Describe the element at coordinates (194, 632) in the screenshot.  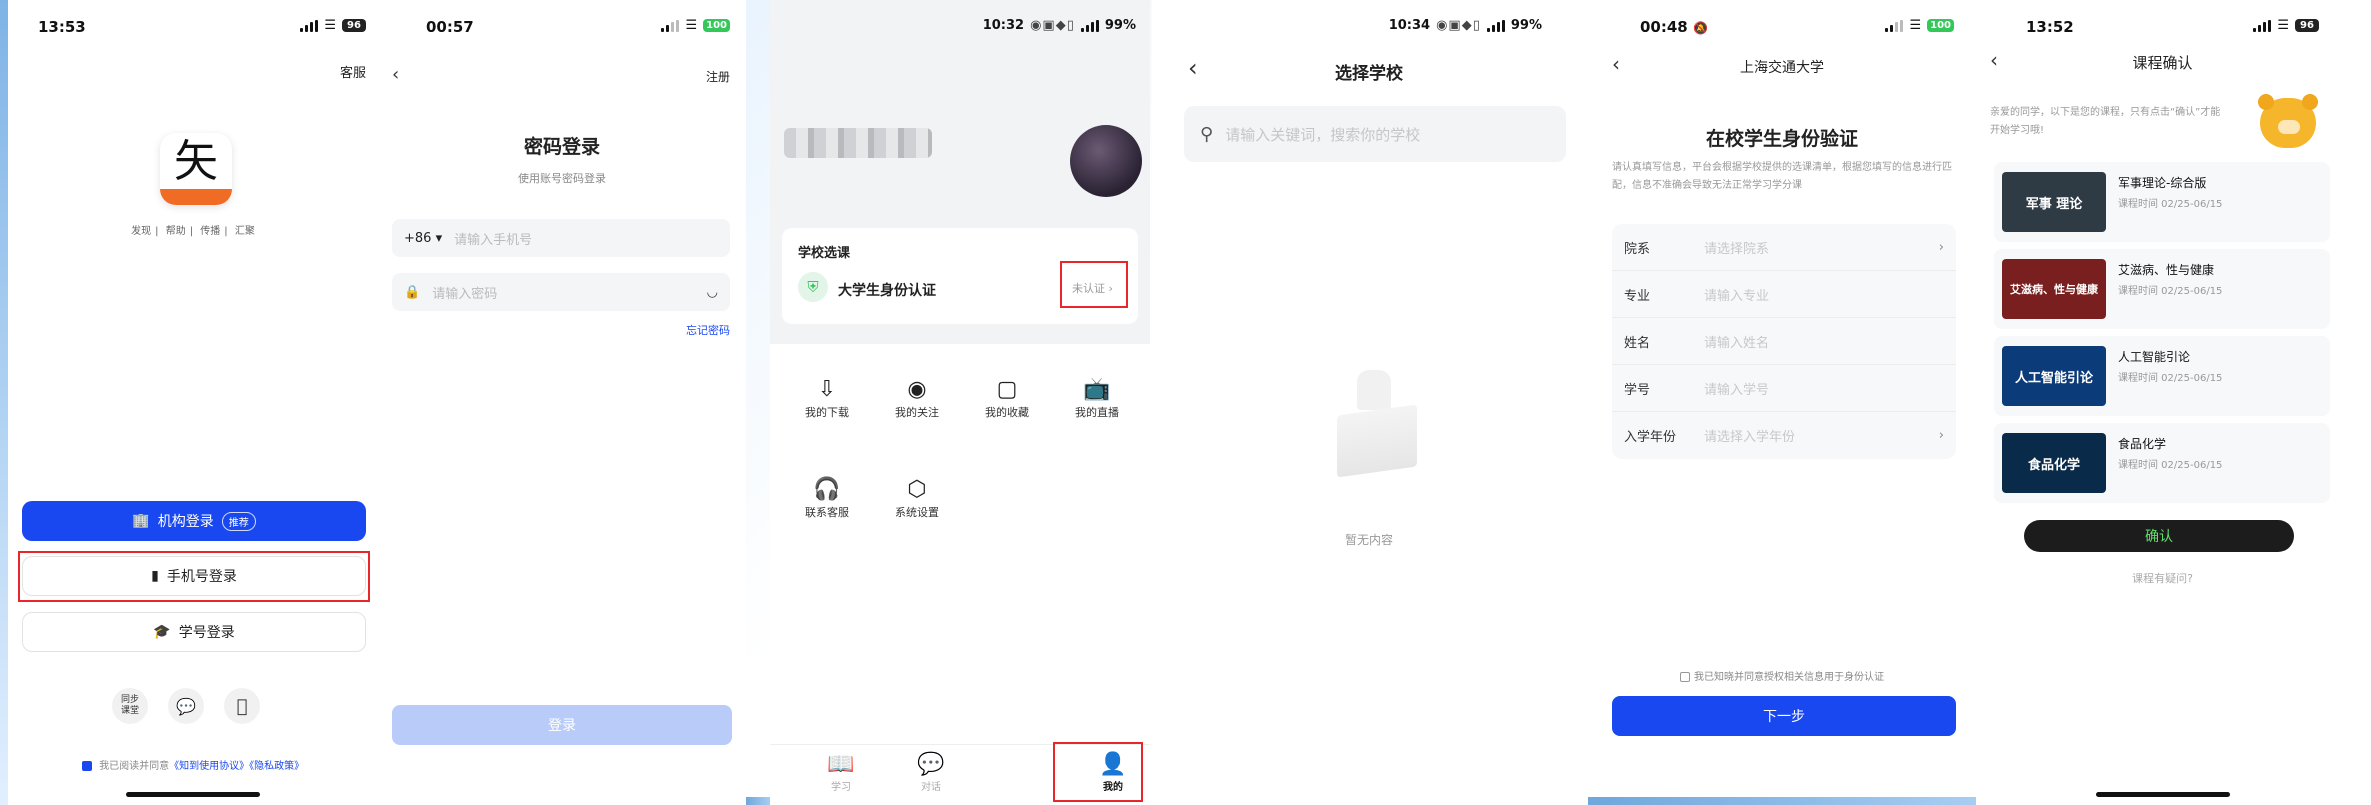
I see `student-id-login-button: 🎓 学号登录` at that location.